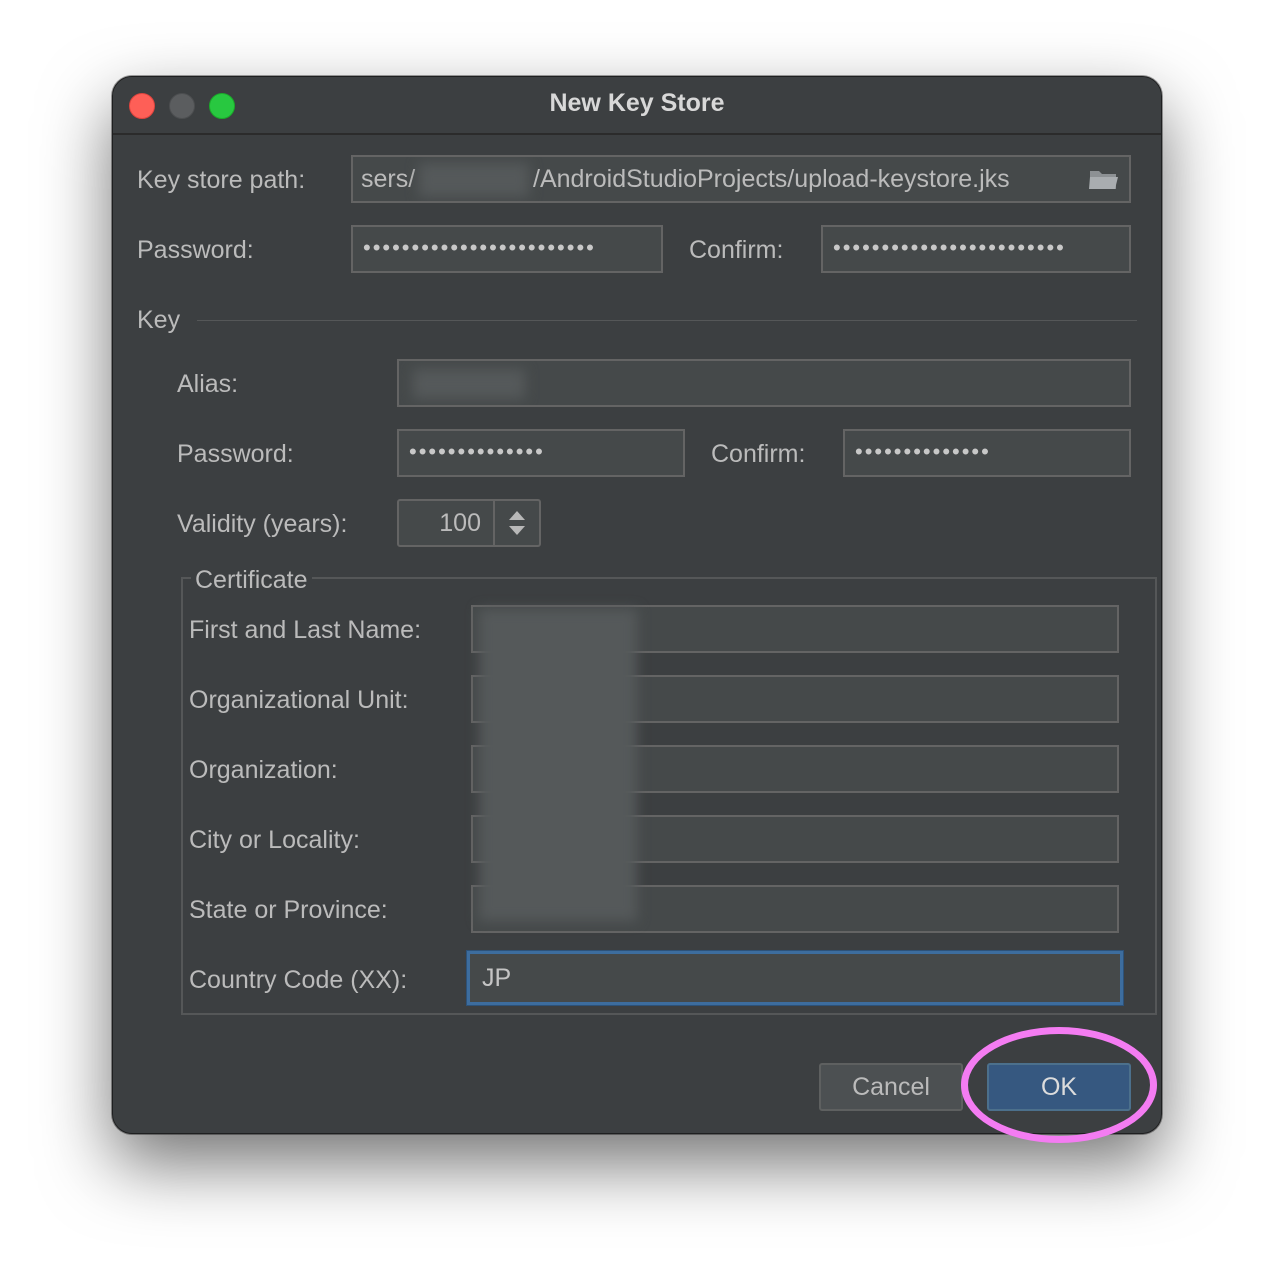 The image size is (1272, 1280). I want to click on folder-icon, so click(1104, 179).